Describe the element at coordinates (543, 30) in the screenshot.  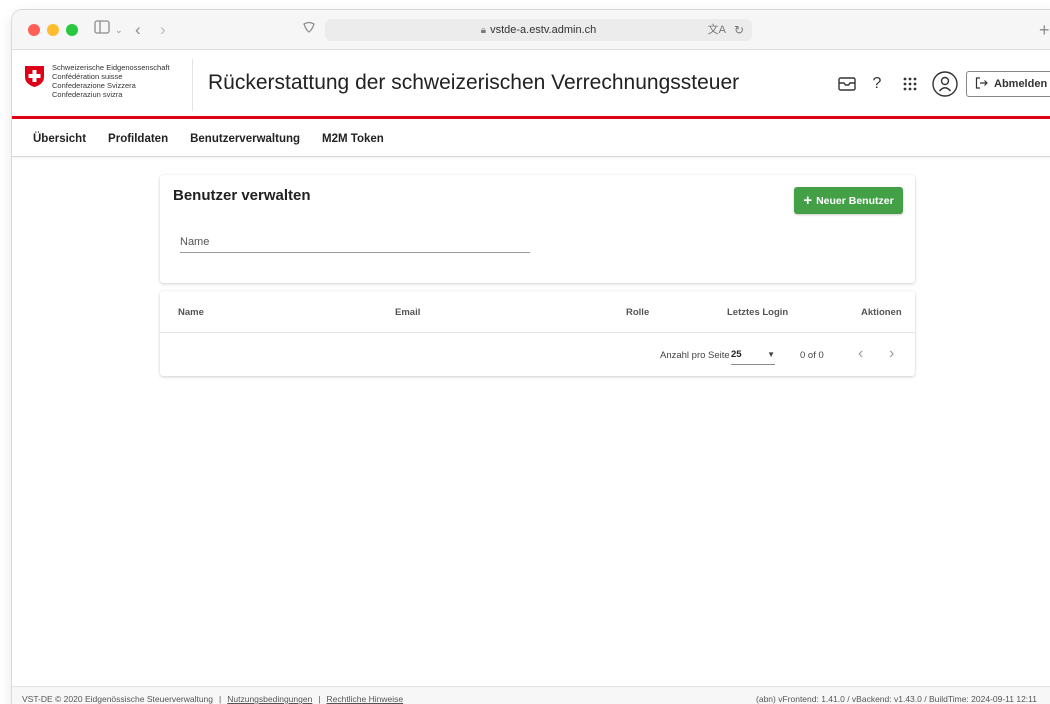
I see `address-text: vstde-a.estv.admin.ch` at that location.